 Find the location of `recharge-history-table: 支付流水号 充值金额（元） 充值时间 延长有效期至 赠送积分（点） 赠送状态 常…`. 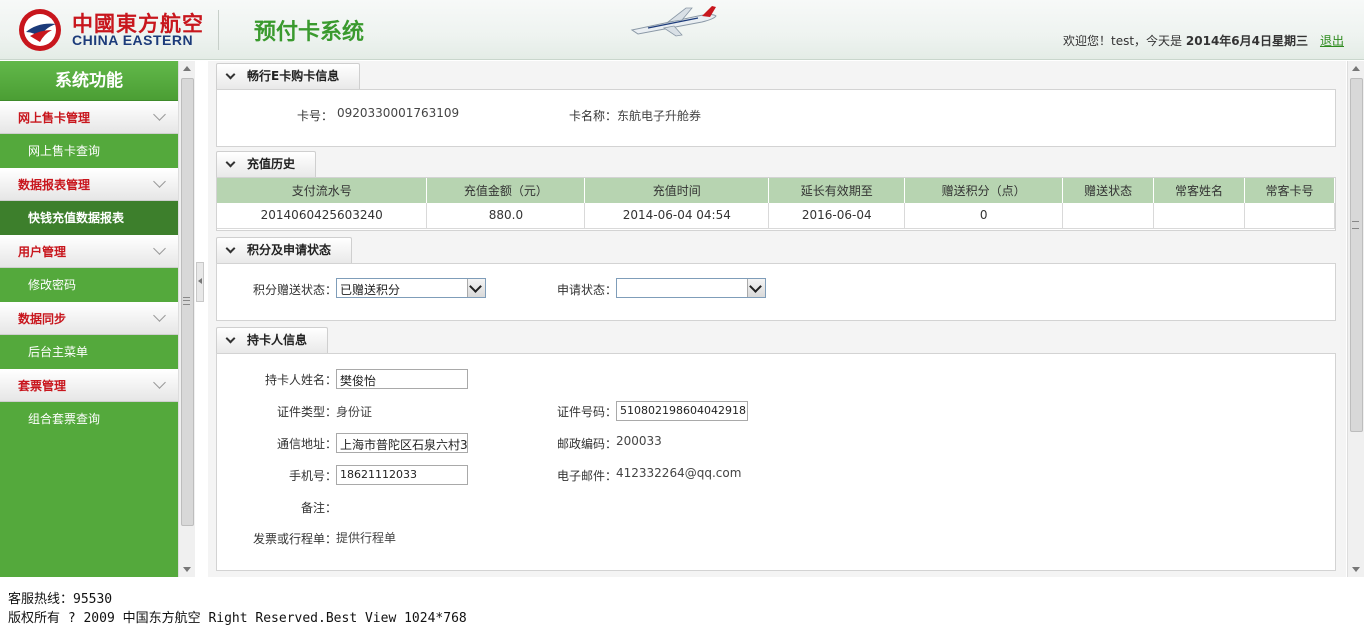

recharge-history-table: 支付流水号 充值金额（元） 充值时间 延长有效期至 赠送积分（点） 赠送状态 常… is located at coordinates (776, 203).